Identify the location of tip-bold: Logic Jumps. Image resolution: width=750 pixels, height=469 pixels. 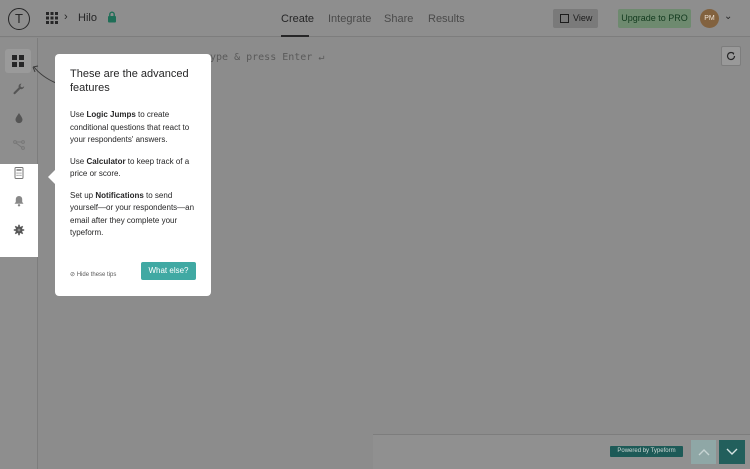
(111, 114).